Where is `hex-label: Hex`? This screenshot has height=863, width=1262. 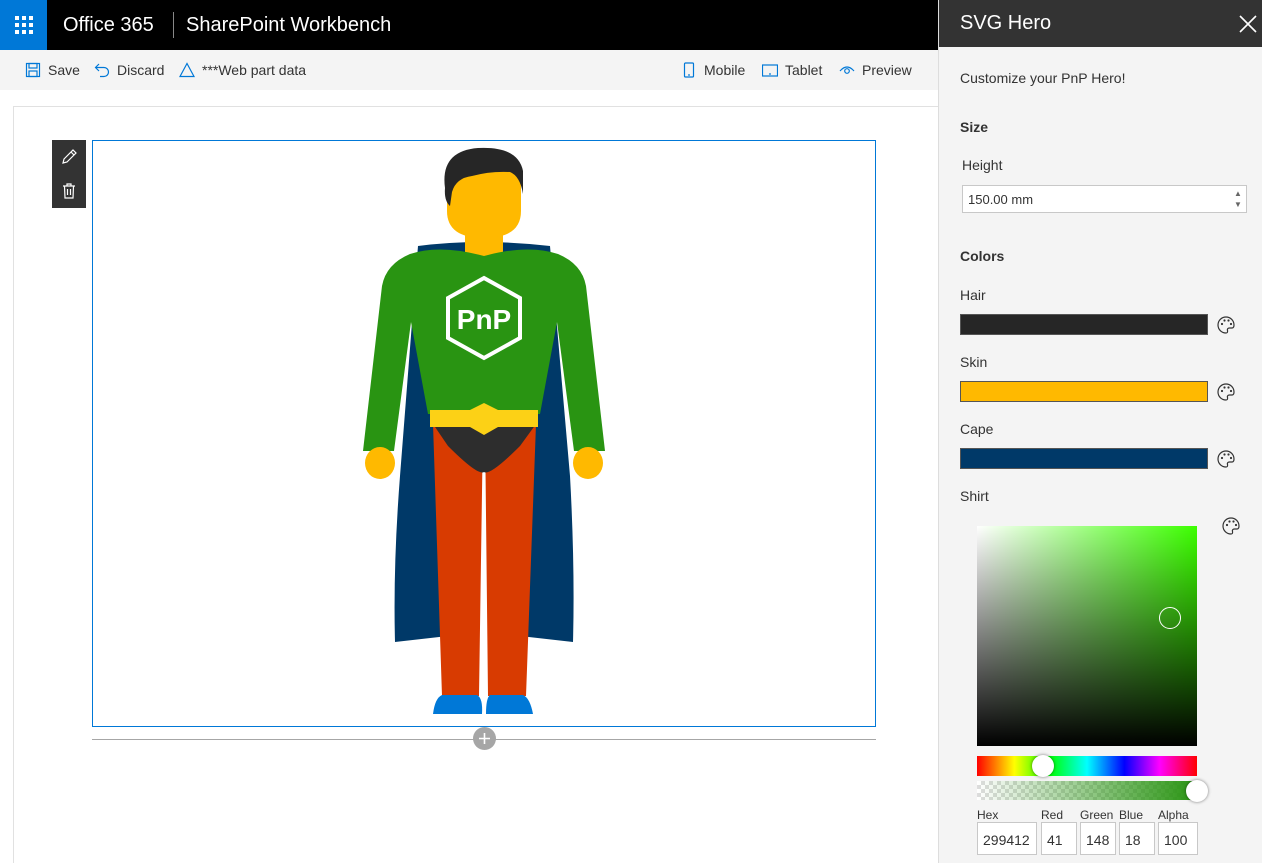 hex-label: Hex is located at coordinates (988, 815).